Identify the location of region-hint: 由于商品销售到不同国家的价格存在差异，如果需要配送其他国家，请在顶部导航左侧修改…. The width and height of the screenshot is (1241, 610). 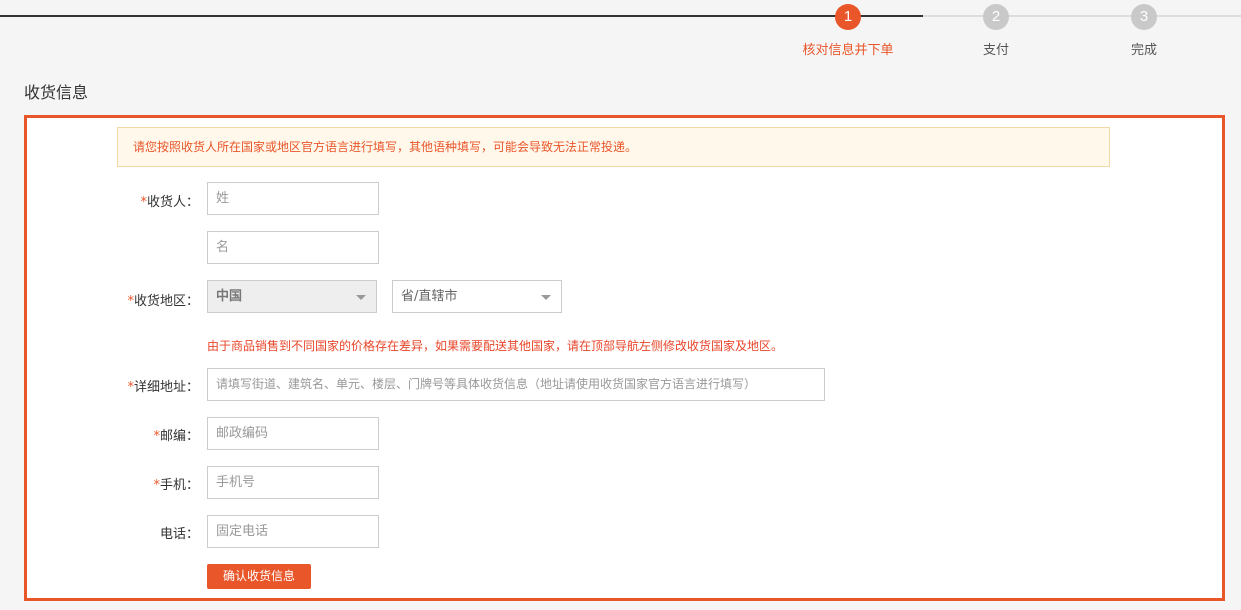
(495, 346).